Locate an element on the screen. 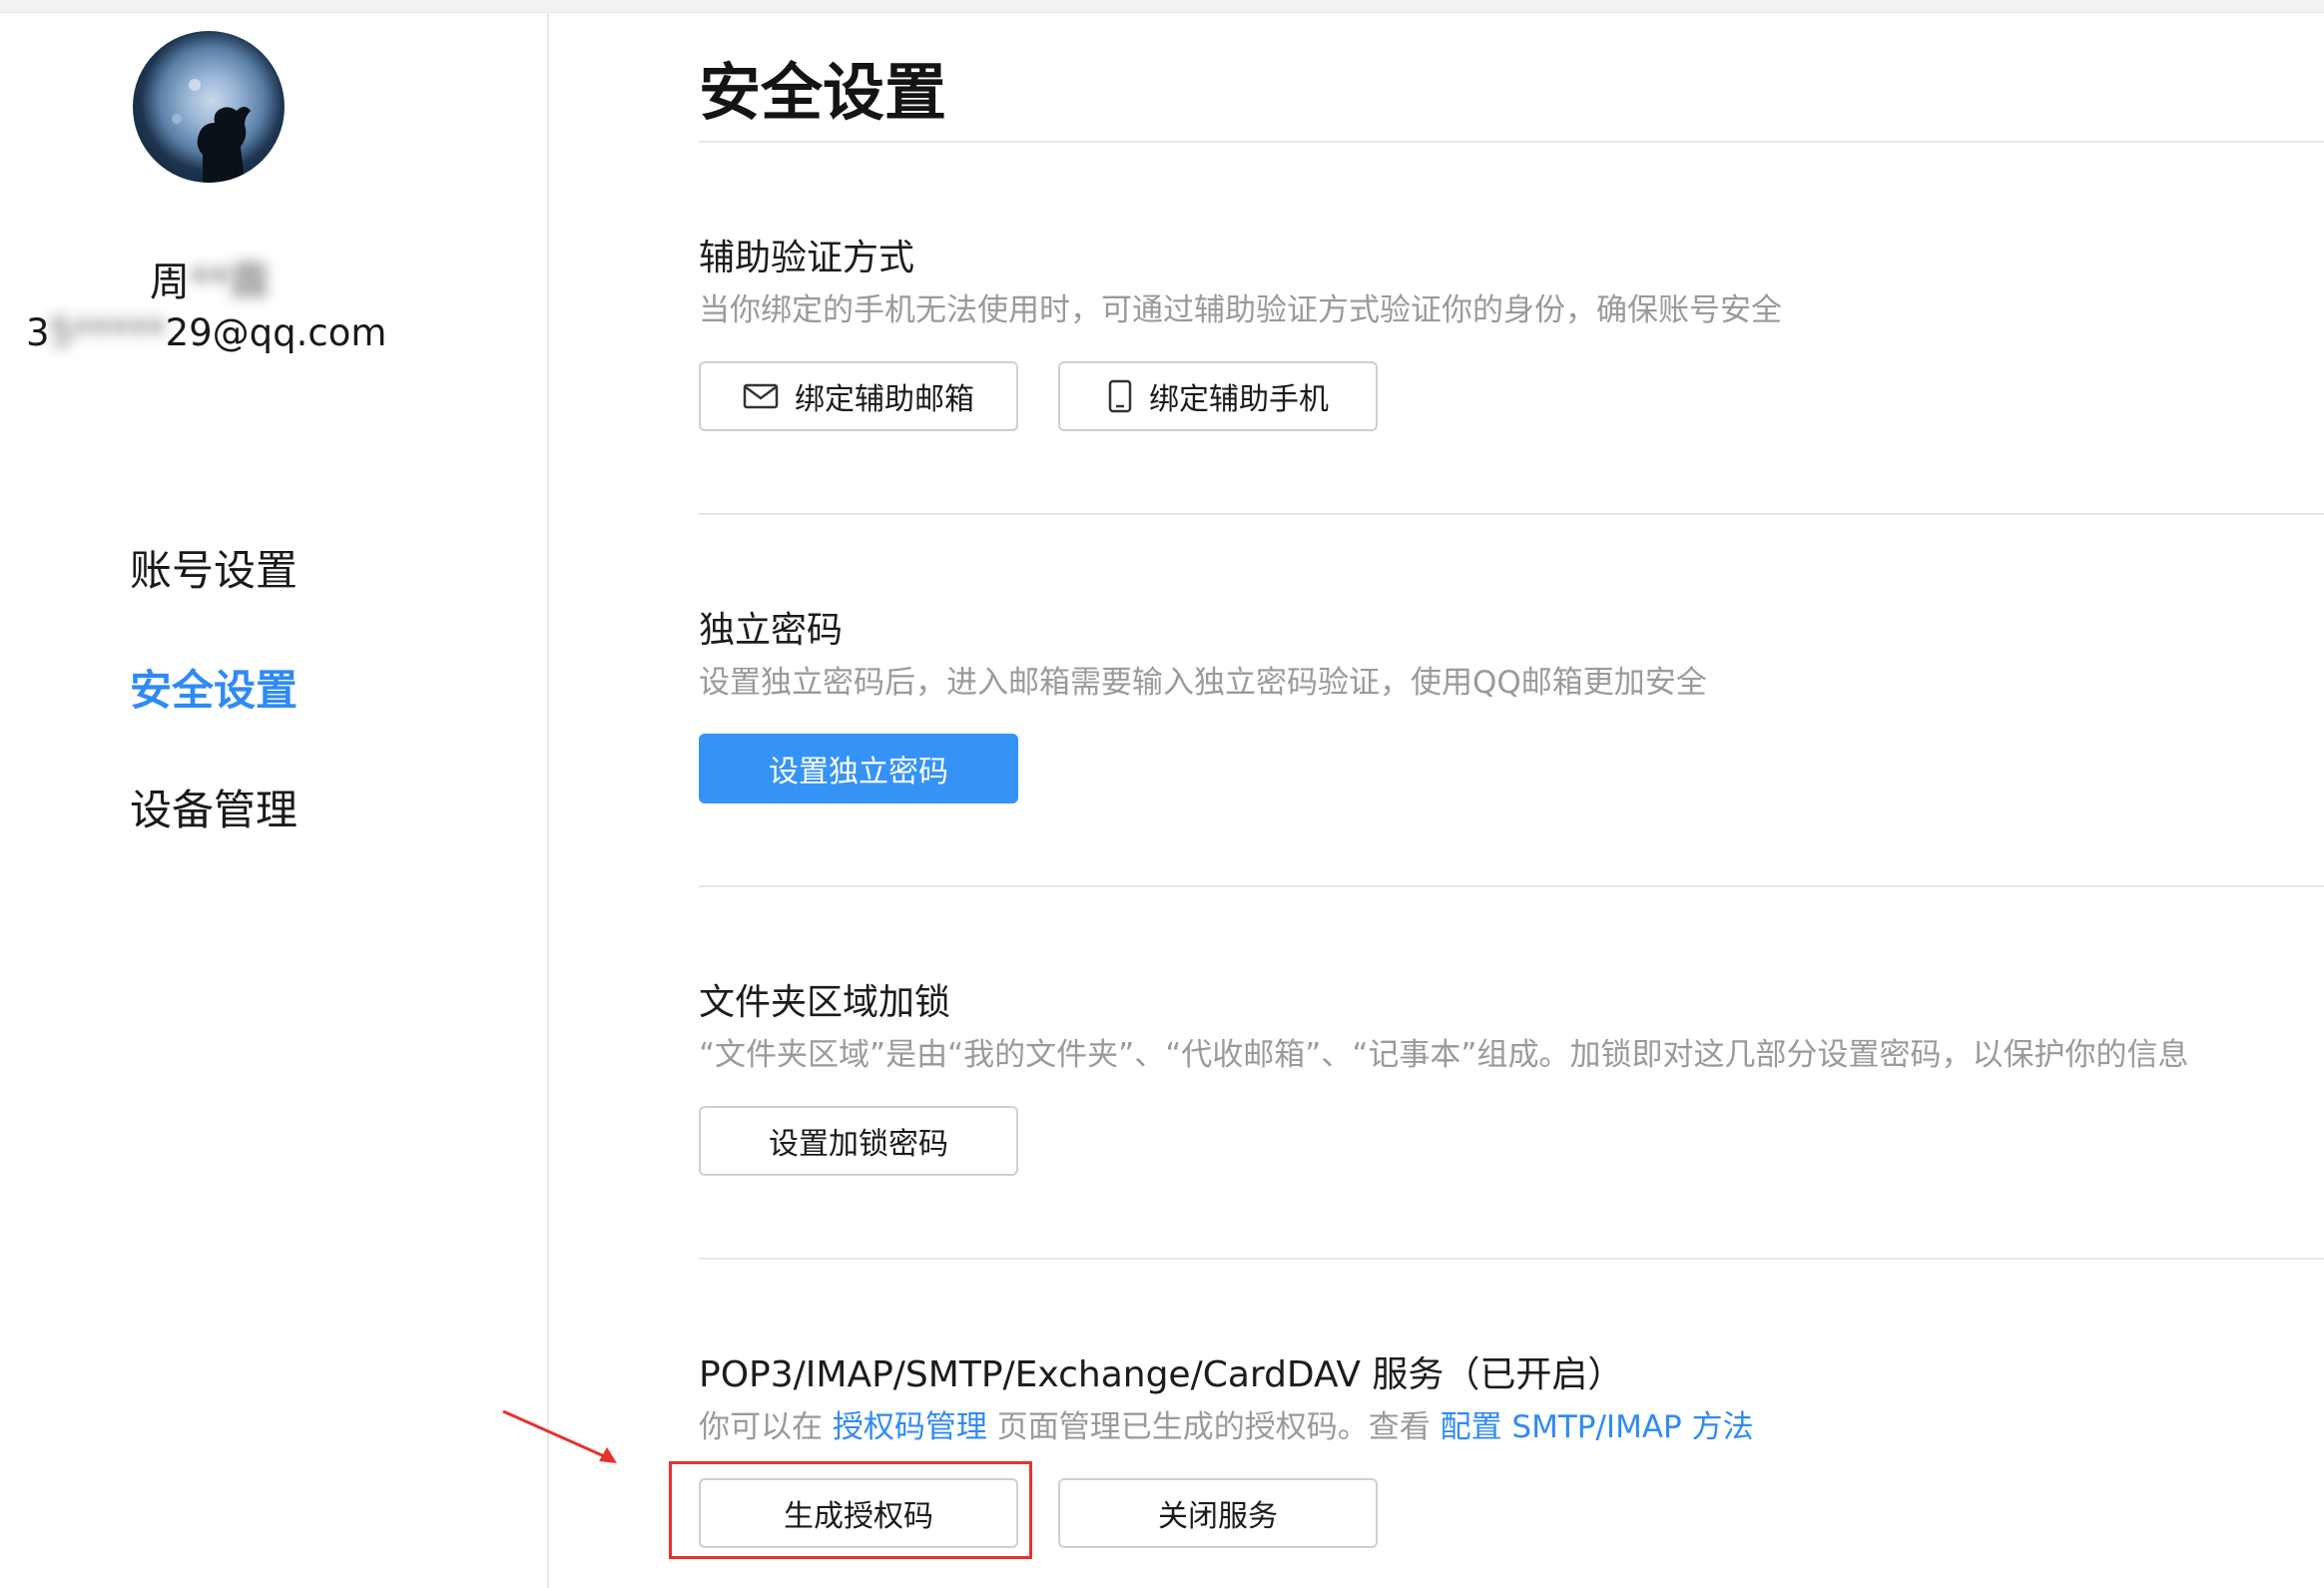 The height and width of the screenshot is (1588, 2324). bind-auxiliary-email-button: 绑定辅助邮箱 is located at coordinates (859, 396).